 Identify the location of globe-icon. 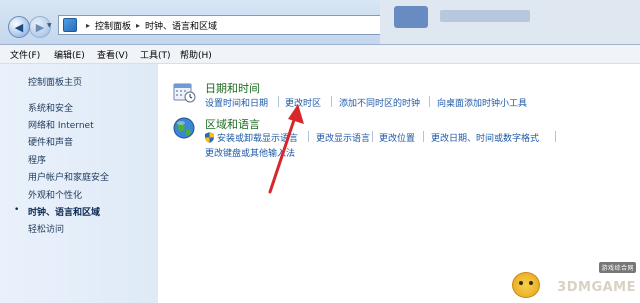
(184, 128).